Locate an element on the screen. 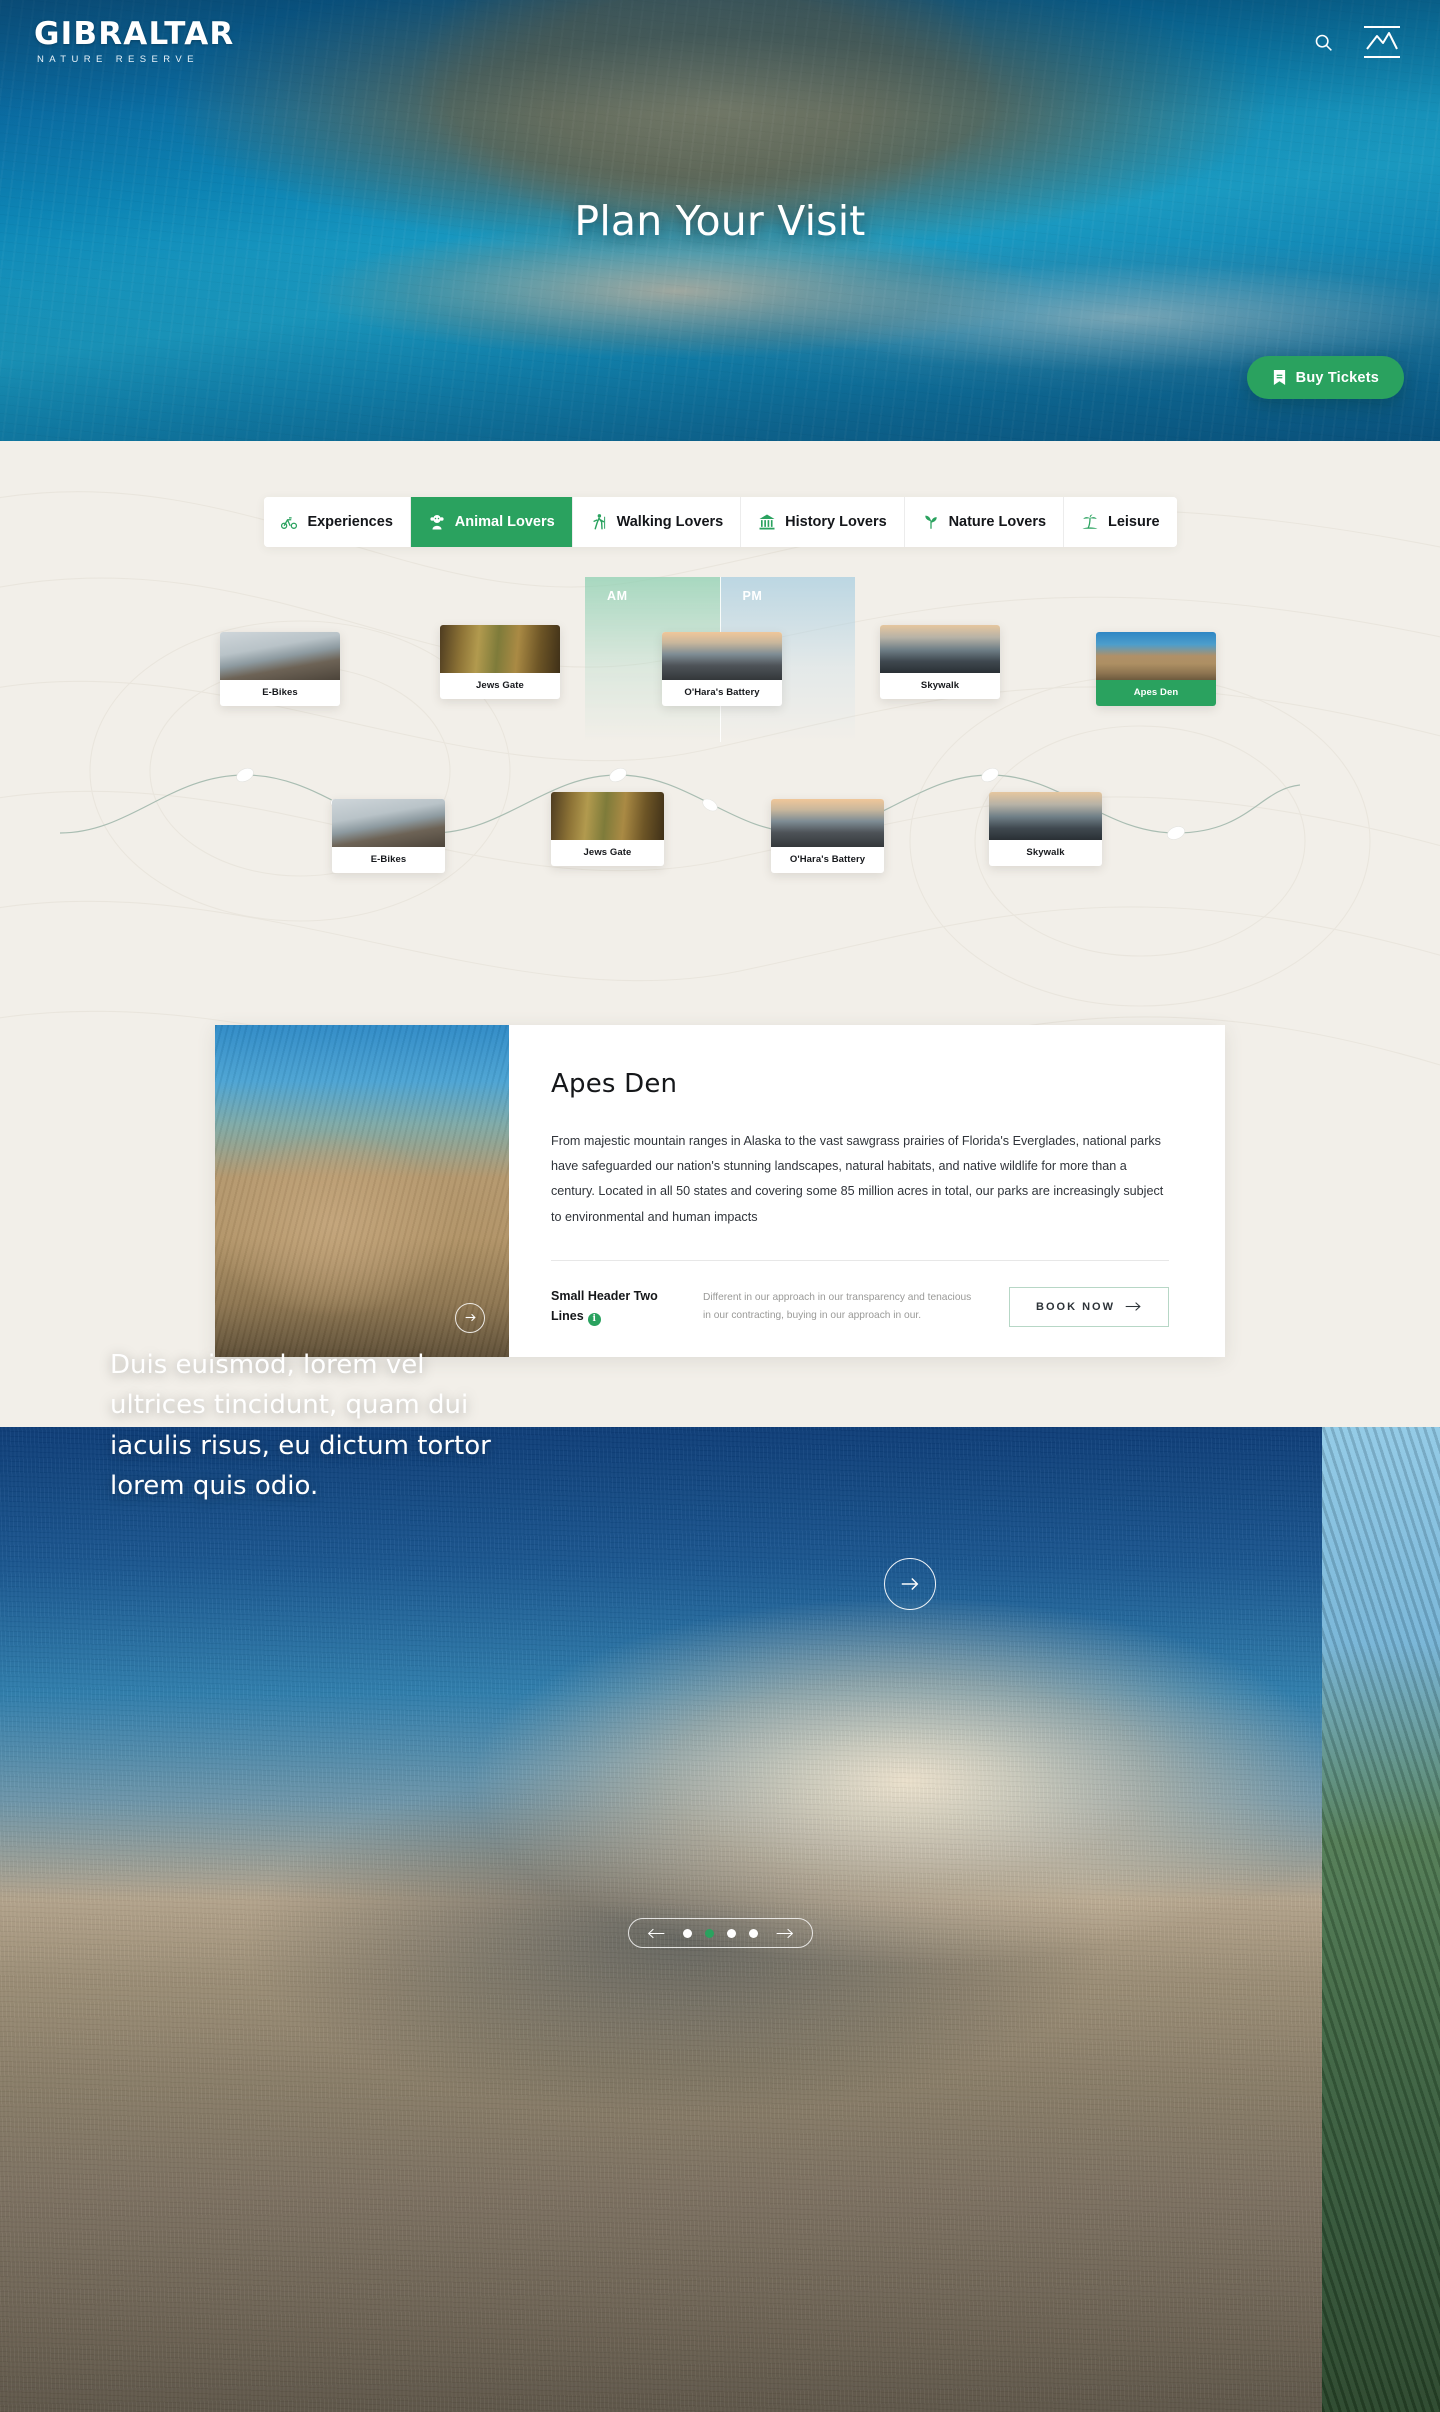 This screenshot has width=1440, height=2412. bicycle-icon is located at coordinates (289, 523).